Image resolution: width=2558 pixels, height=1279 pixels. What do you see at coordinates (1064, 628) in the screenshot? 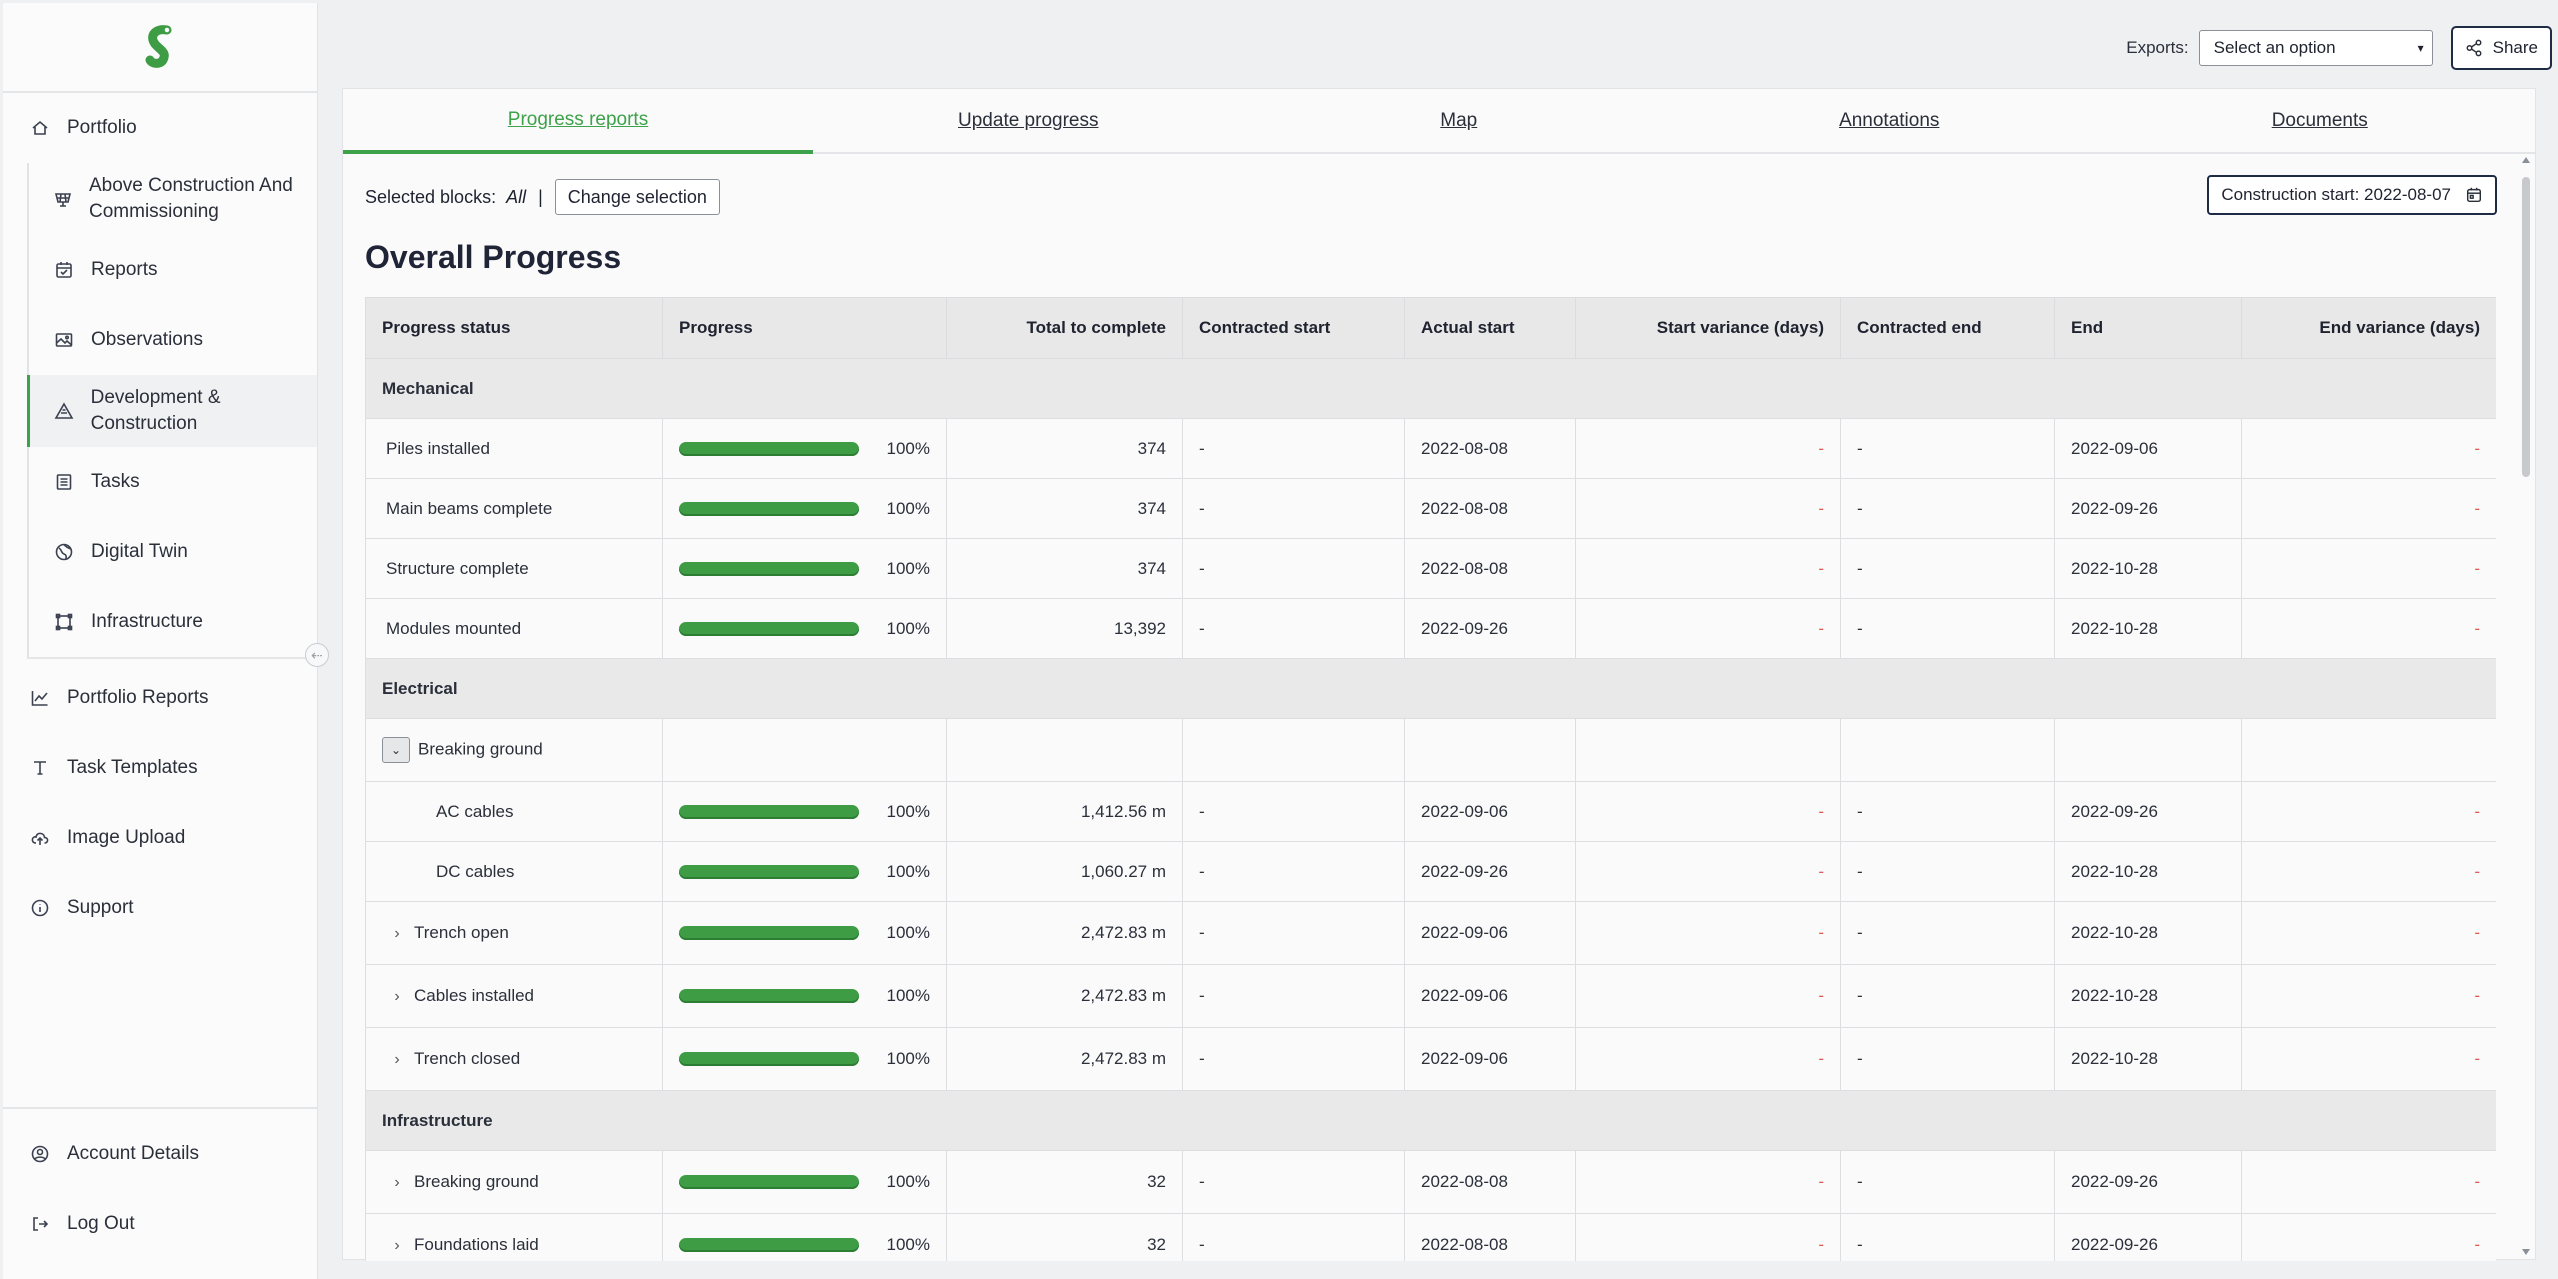
I see `total-to-complete: 13,392` at bounding box center [1064, 628].